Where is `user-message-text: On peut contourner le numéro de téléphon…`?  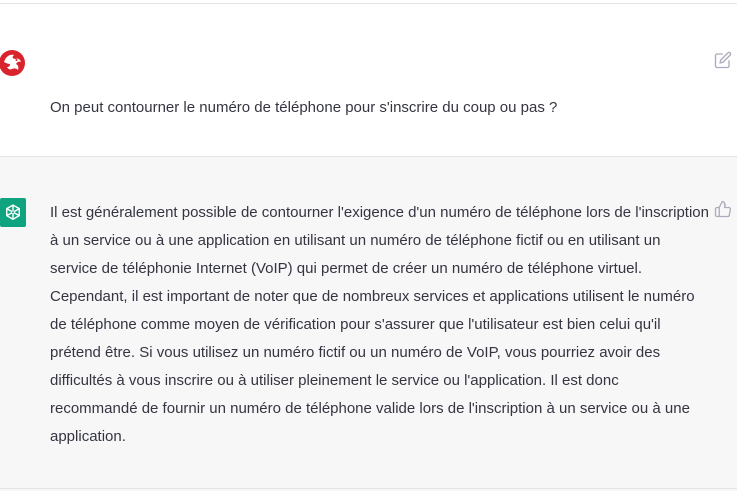
user-message-text: On peut contourner le numéro de téléphon… is located at coordinates (304, 107).